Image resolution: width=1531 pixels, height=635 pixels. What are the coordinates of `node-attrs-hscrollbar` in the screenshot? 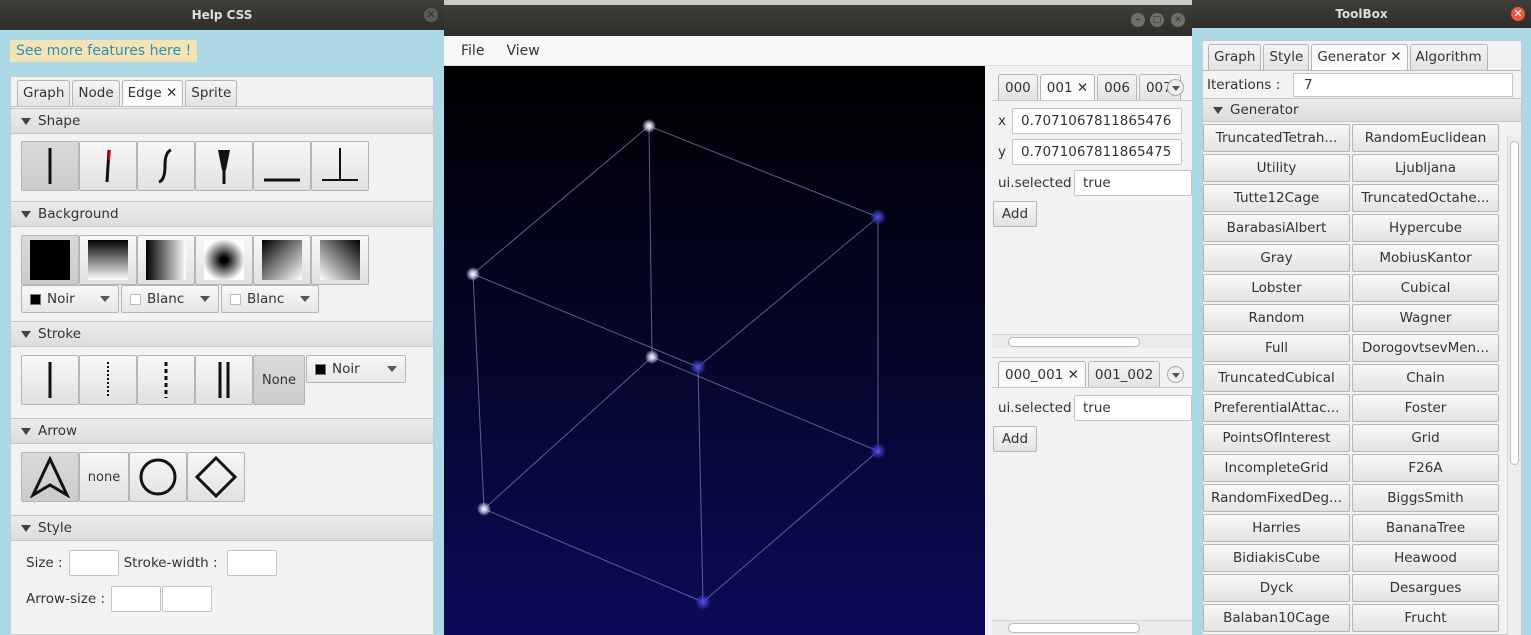 It's located at (1092, 341).